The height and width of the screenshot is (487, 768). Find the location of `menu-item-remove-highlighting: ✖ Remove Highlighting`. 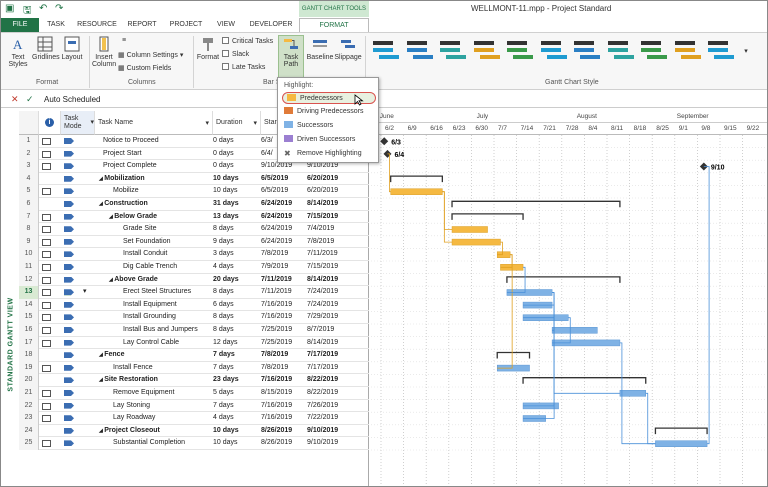

menu-item-remove-highlighting: ✖ Remove Highlighting is located at coordinates (323, 154).